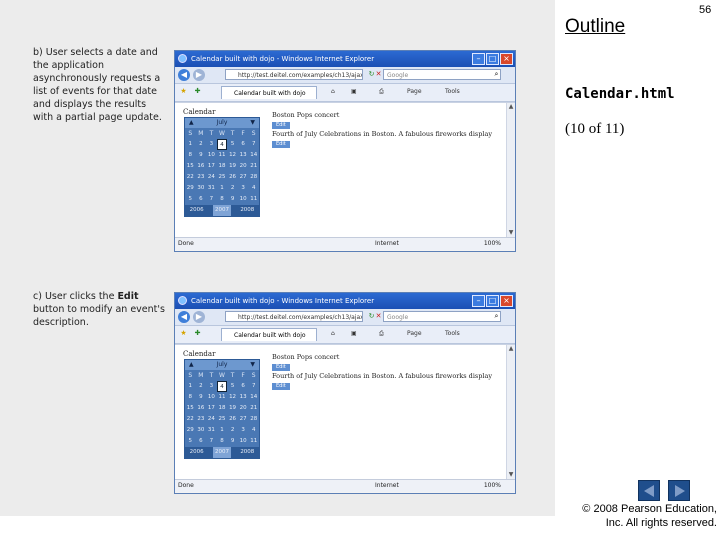  Describe the element at coordinates (190, 408) in the screenshot. I see `calendar-day: 15` at that location.